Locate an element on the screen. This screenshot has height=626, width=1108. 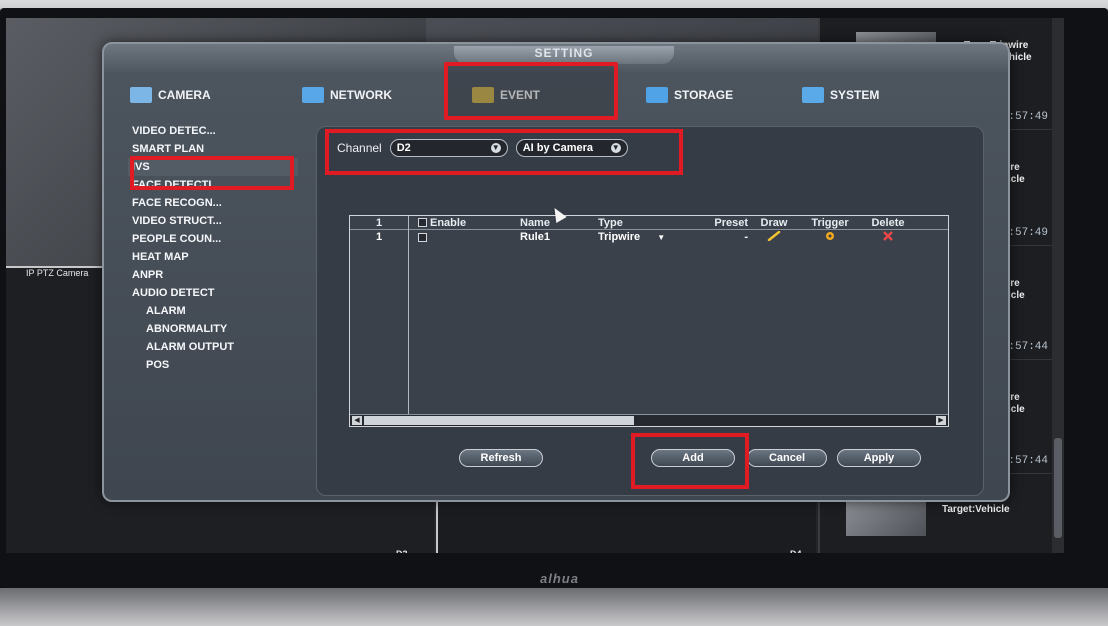
row-preset: - is located at coordinates (746, 237).